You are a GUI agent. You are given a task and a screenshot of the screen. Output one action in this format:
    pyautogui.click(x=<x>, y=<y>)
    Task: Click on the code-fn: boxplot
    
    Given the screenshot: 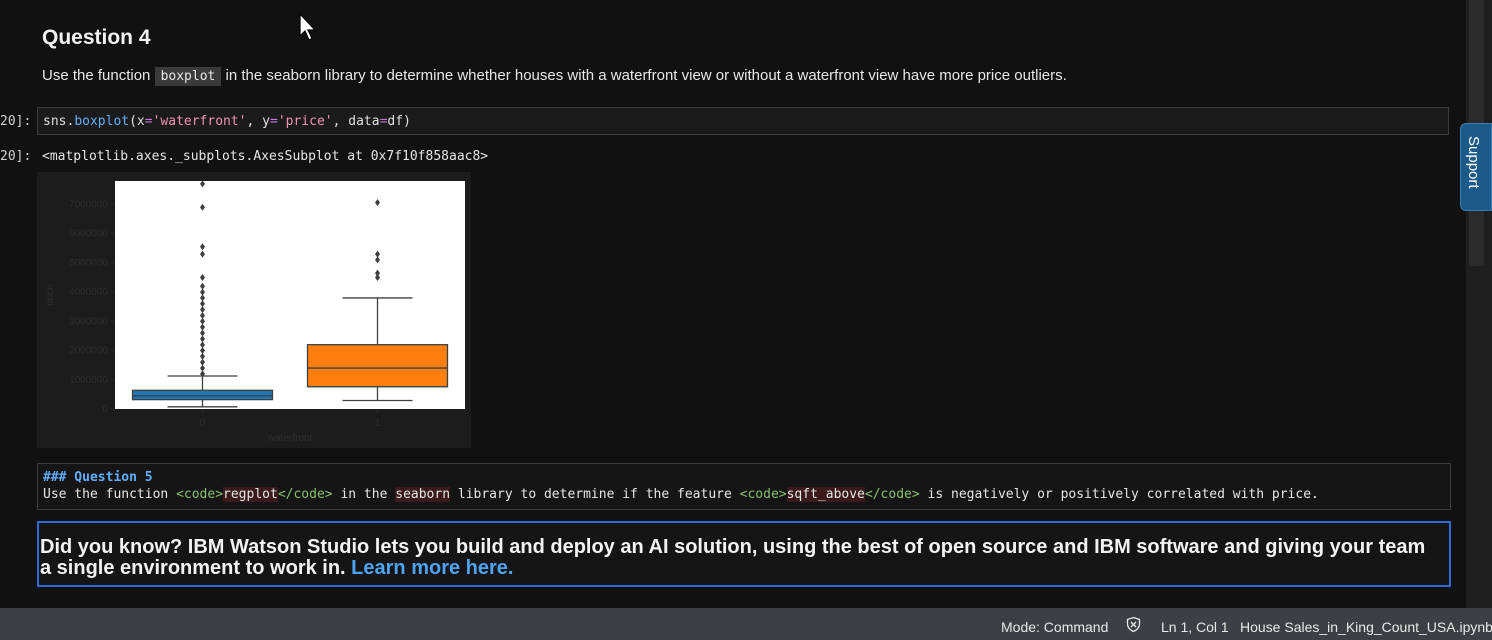 What is the action you would take?
    pyautogui.click(x=102, y=121)
    